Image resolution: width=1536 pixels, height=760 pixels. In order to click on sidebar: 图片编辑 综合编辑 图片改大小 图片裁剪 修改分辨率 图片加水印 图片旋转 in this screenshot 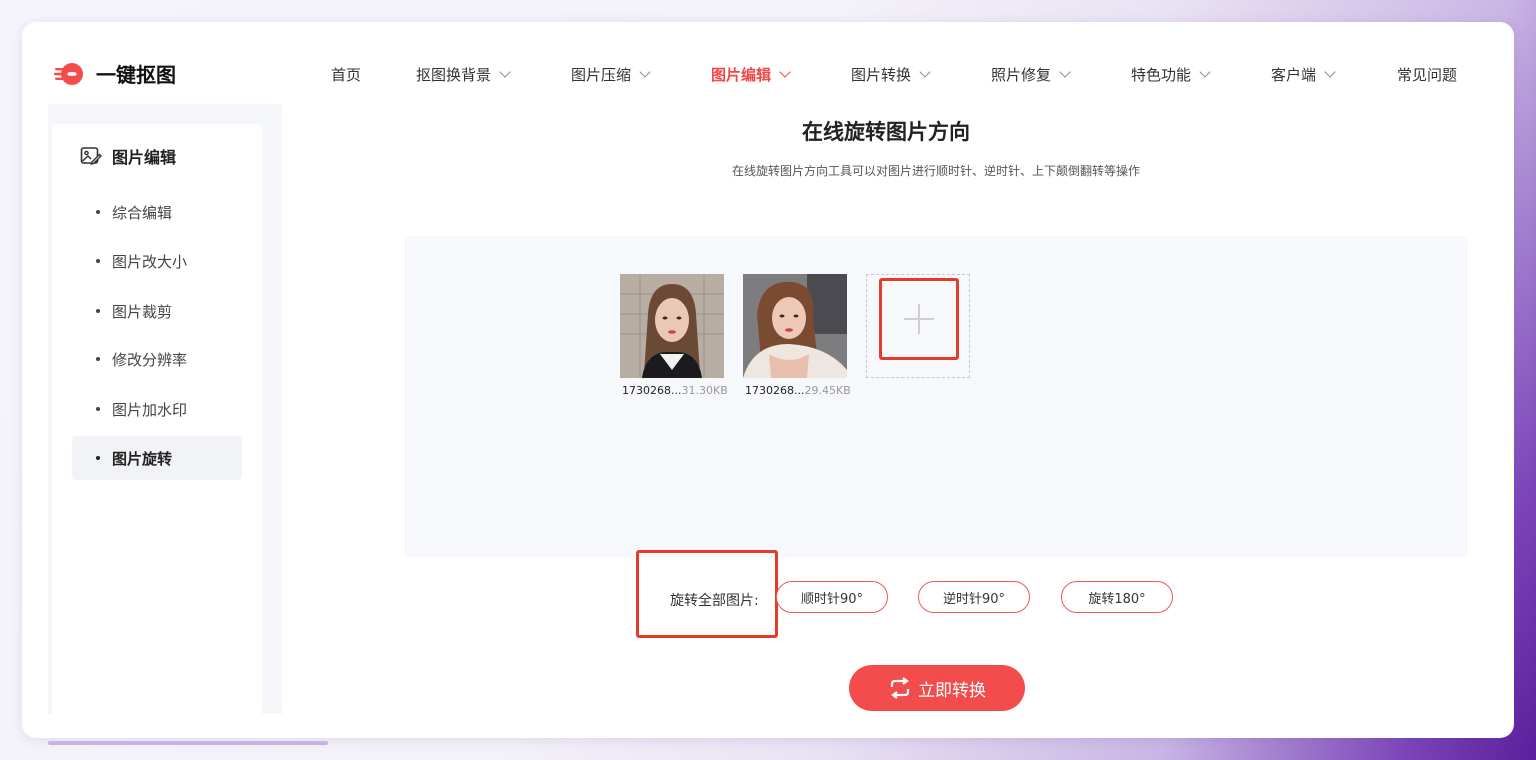, I will do `click(157, 419)`.